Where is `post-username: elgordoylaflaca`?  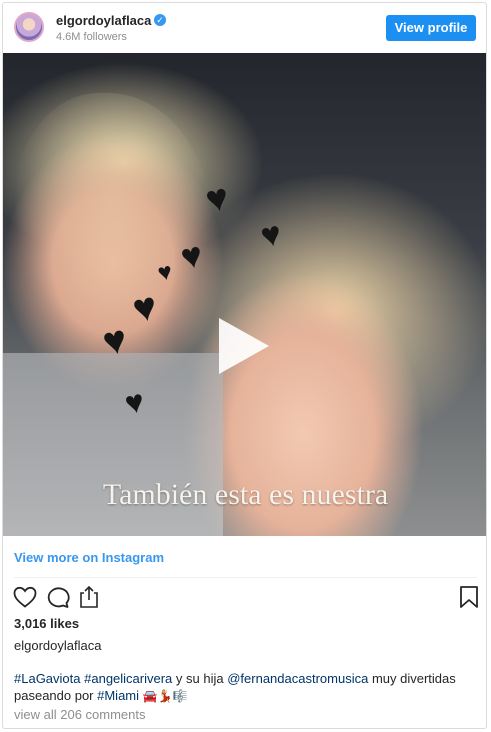
post-username: elgordoylaflaca is located at coordinates (57, 645).